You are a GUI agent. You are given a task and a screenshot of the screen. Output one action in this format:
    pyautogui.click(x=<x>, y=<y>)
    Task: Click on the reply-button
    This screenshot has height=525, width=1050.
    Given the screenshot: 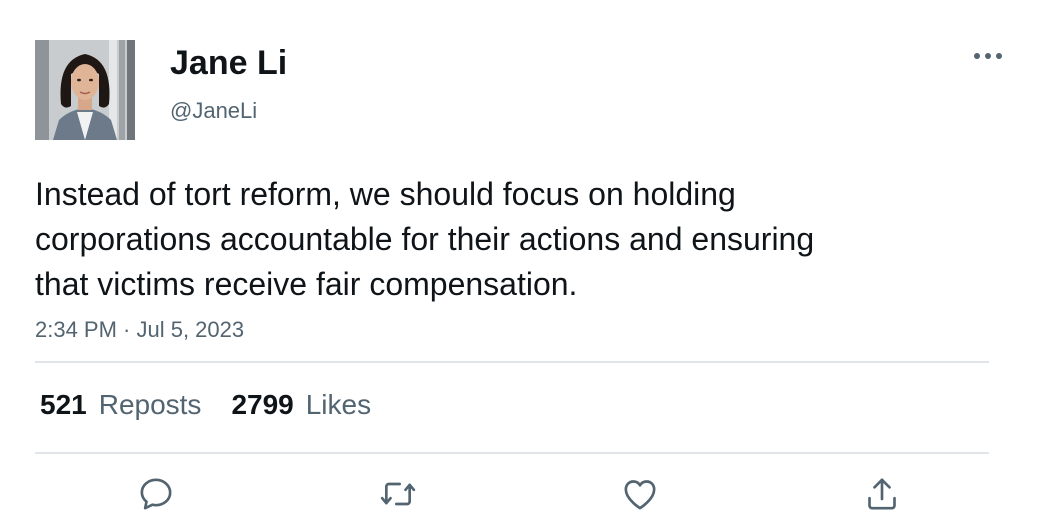 What is the action you would take?
    pyautogui.click(x=156, y=494)
    